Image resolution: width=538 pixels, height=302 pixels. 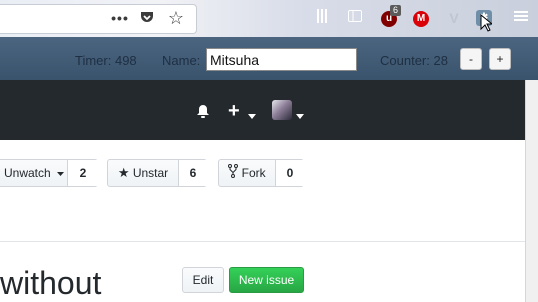 I want to click on issue-title: without, so click(x=51, y=283).